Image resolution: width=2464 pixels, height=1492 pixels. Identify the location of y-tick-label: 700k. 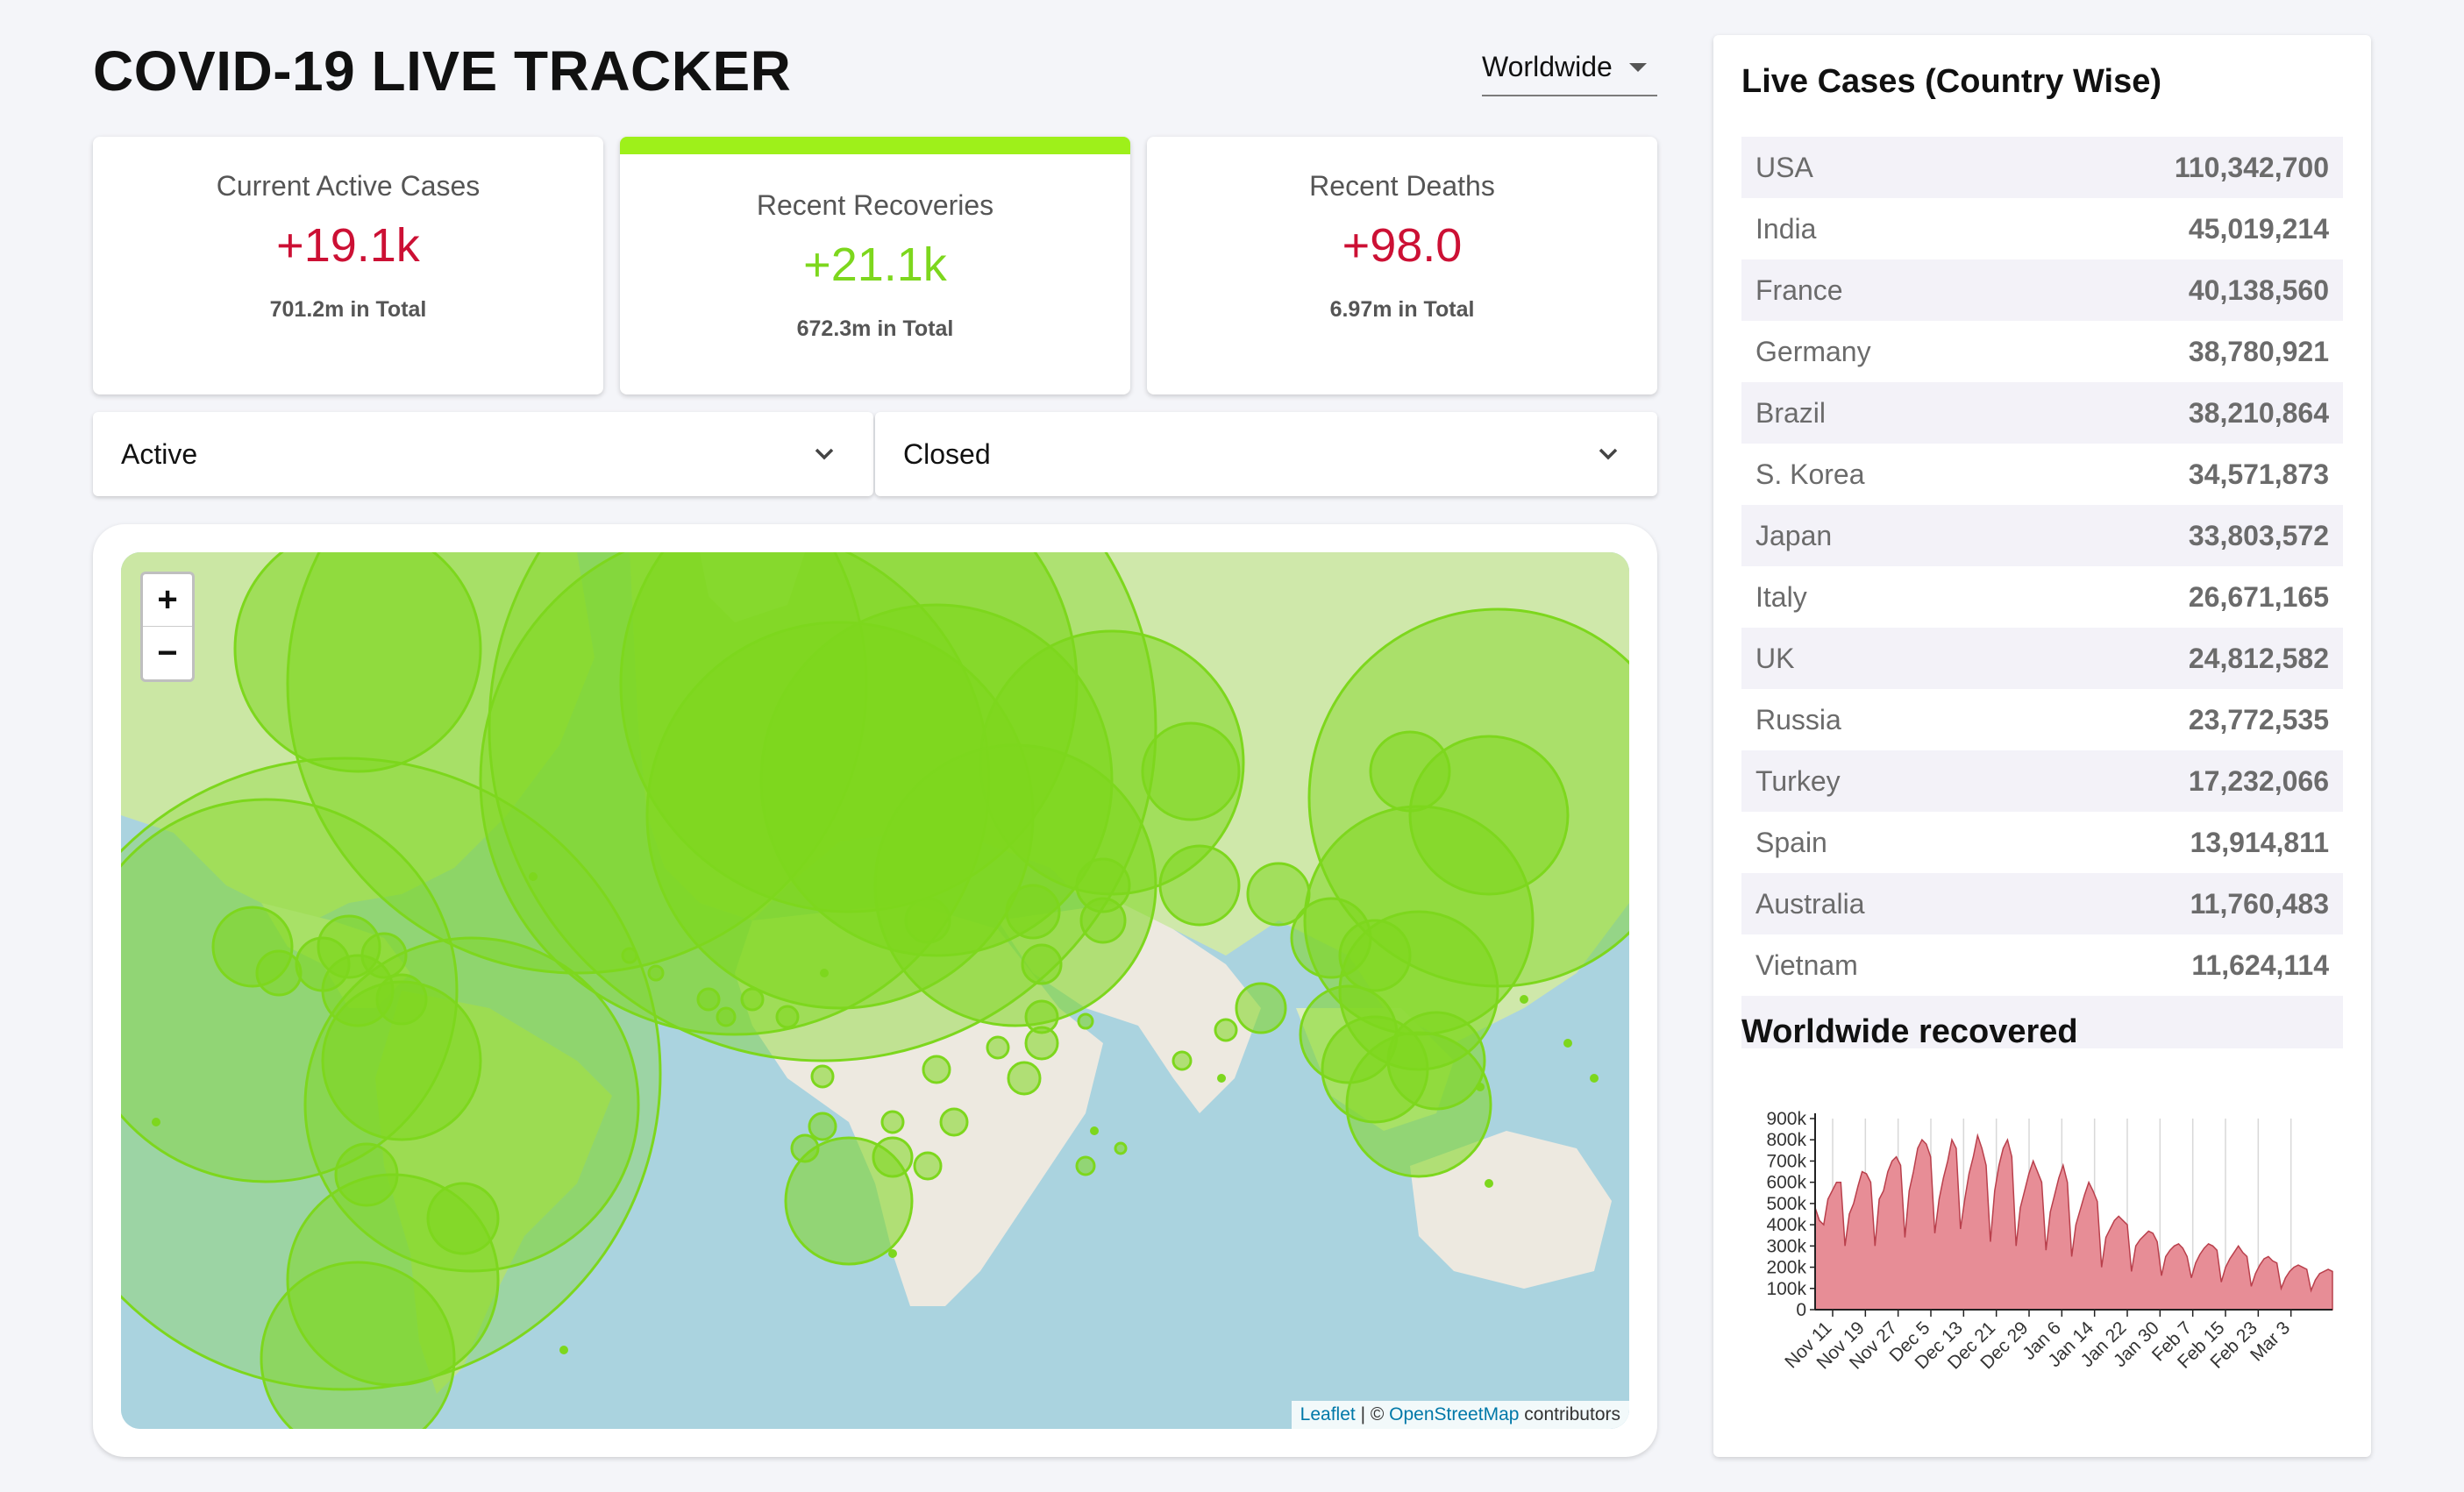
(1786, 1161).